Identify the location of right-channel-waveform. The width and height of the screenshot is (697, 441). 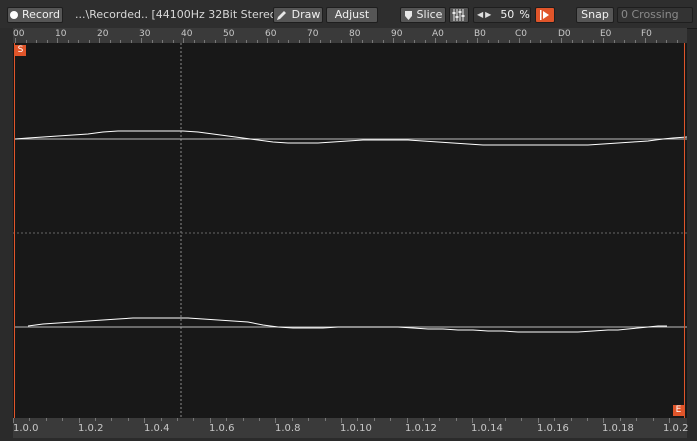
(347, 325).